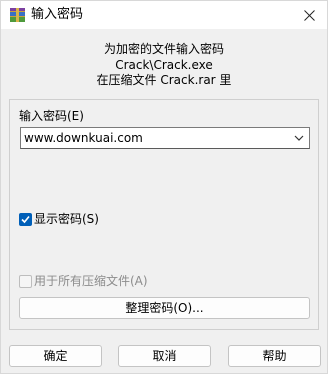 Image resolution: width=328 pixels, height=374 pixels. Describe the element at coordinates (17, 15) in the screenshot. I see `winrar-icon` at that location.